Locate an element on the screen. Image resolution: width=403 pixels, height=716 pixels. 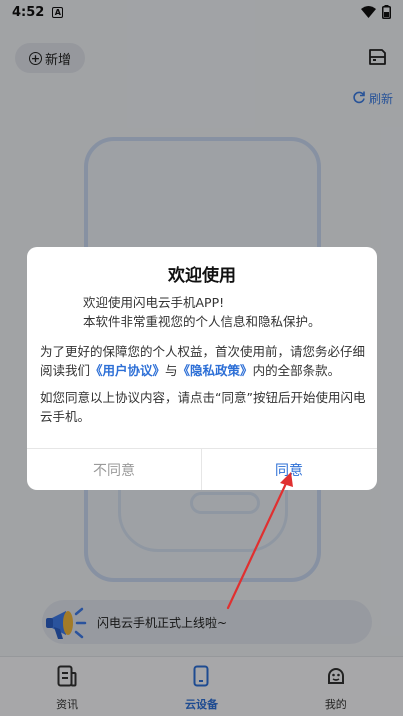
privacy-policy-link: 《隐私政策》 is located at coordinates (215, 370).